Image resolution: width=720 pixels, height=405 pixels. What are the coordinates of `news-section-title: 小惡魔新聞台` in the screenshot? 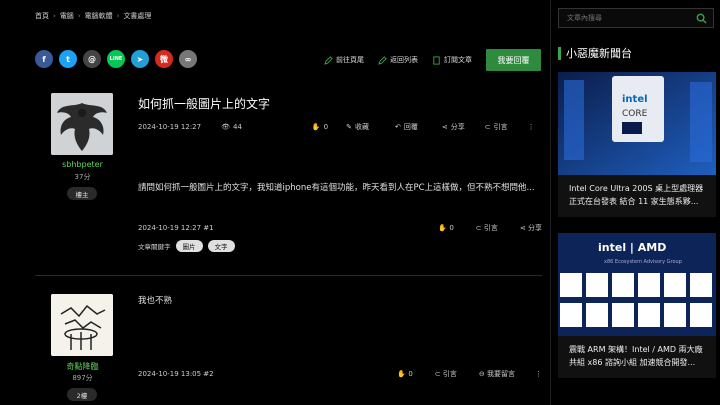 It's located at (595, 53).